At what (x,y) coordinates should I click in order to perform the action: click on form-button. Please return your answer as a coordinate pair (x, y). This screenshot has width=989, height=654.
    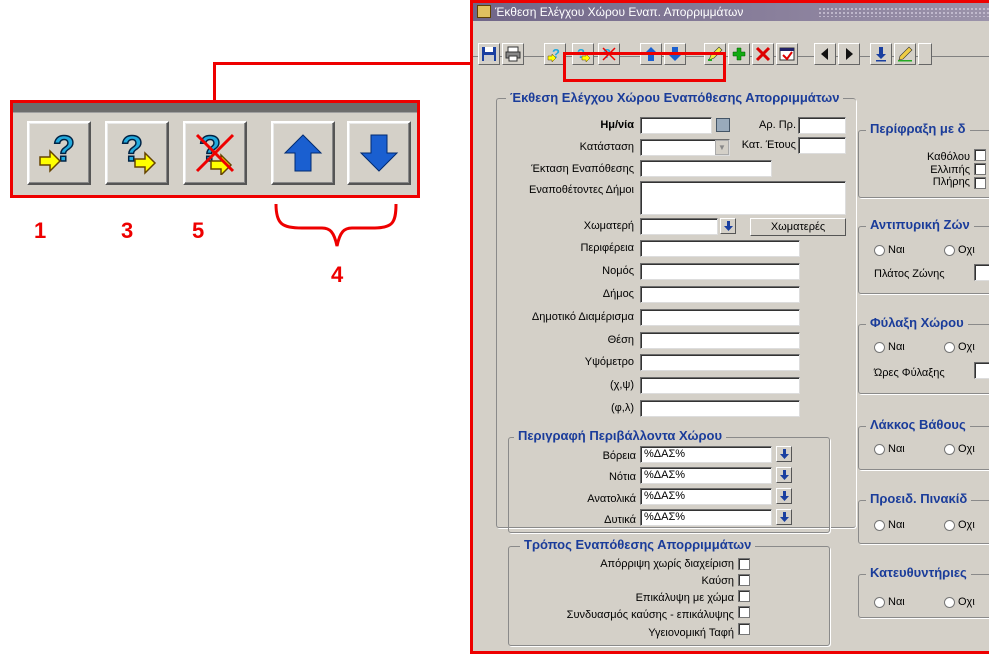
    Looking at the image, I should click on (787, 54).